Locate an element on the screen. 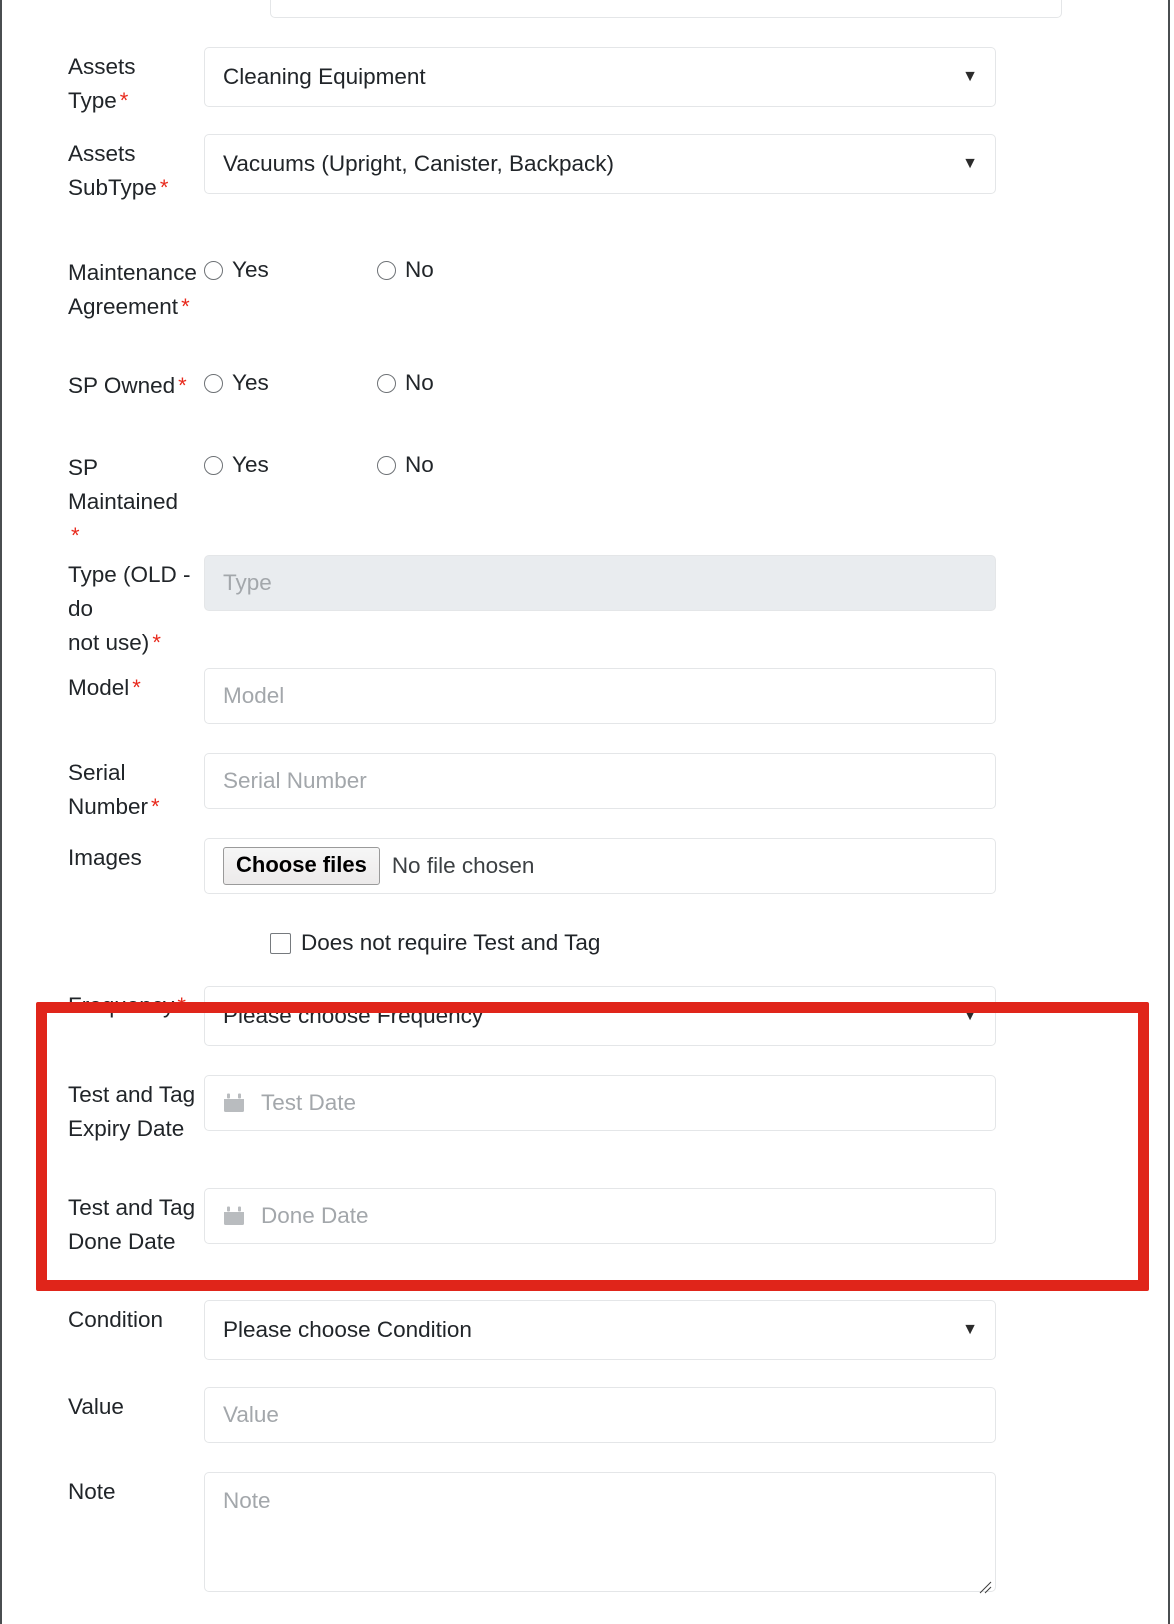 This screenshot has width=1174, height=1624. select-frequency-value: Please choose Frequency is located at coordinates (353, 1015).